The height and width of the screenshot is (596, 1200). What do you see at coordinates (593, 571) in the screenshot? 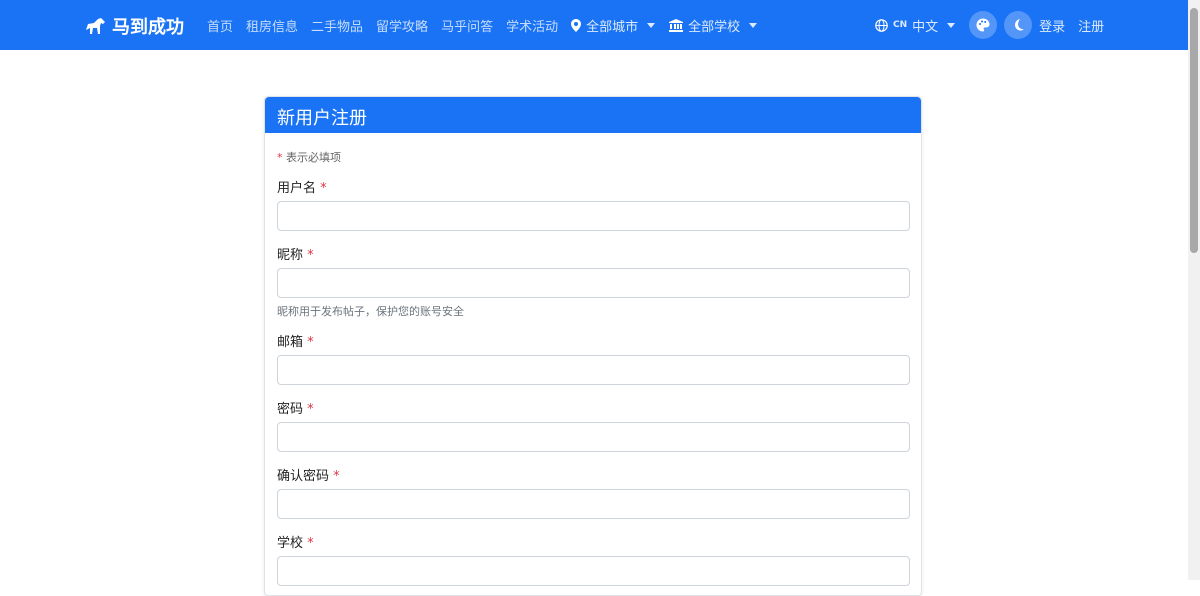
I see `school-input` at bounding box center [593, 571].